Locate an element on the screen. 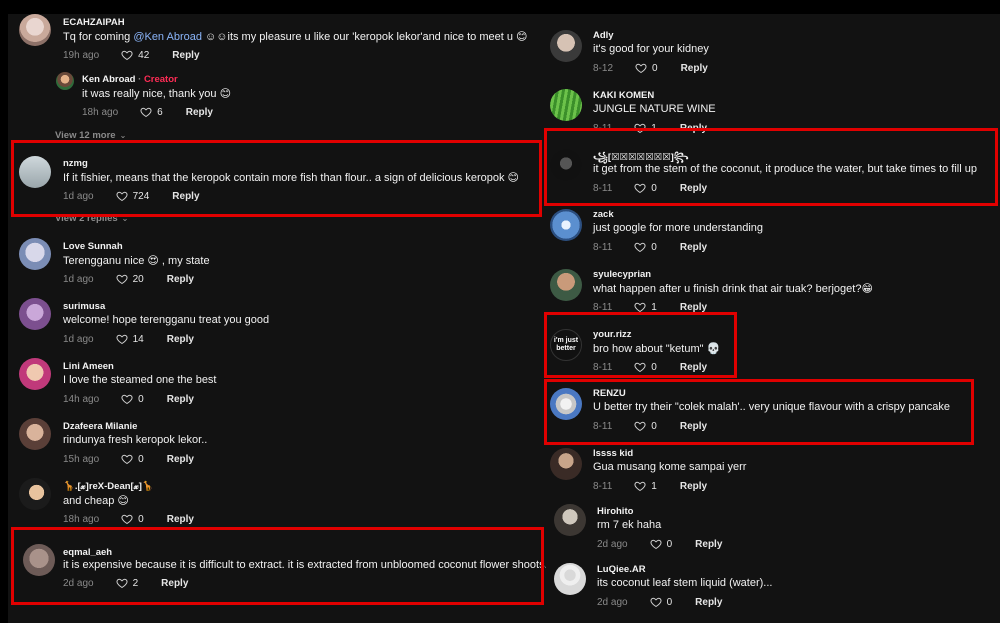 The height and width of the screenshot is (623, 1000). comment-time: 1d ago is located at coordinates (78, 196).